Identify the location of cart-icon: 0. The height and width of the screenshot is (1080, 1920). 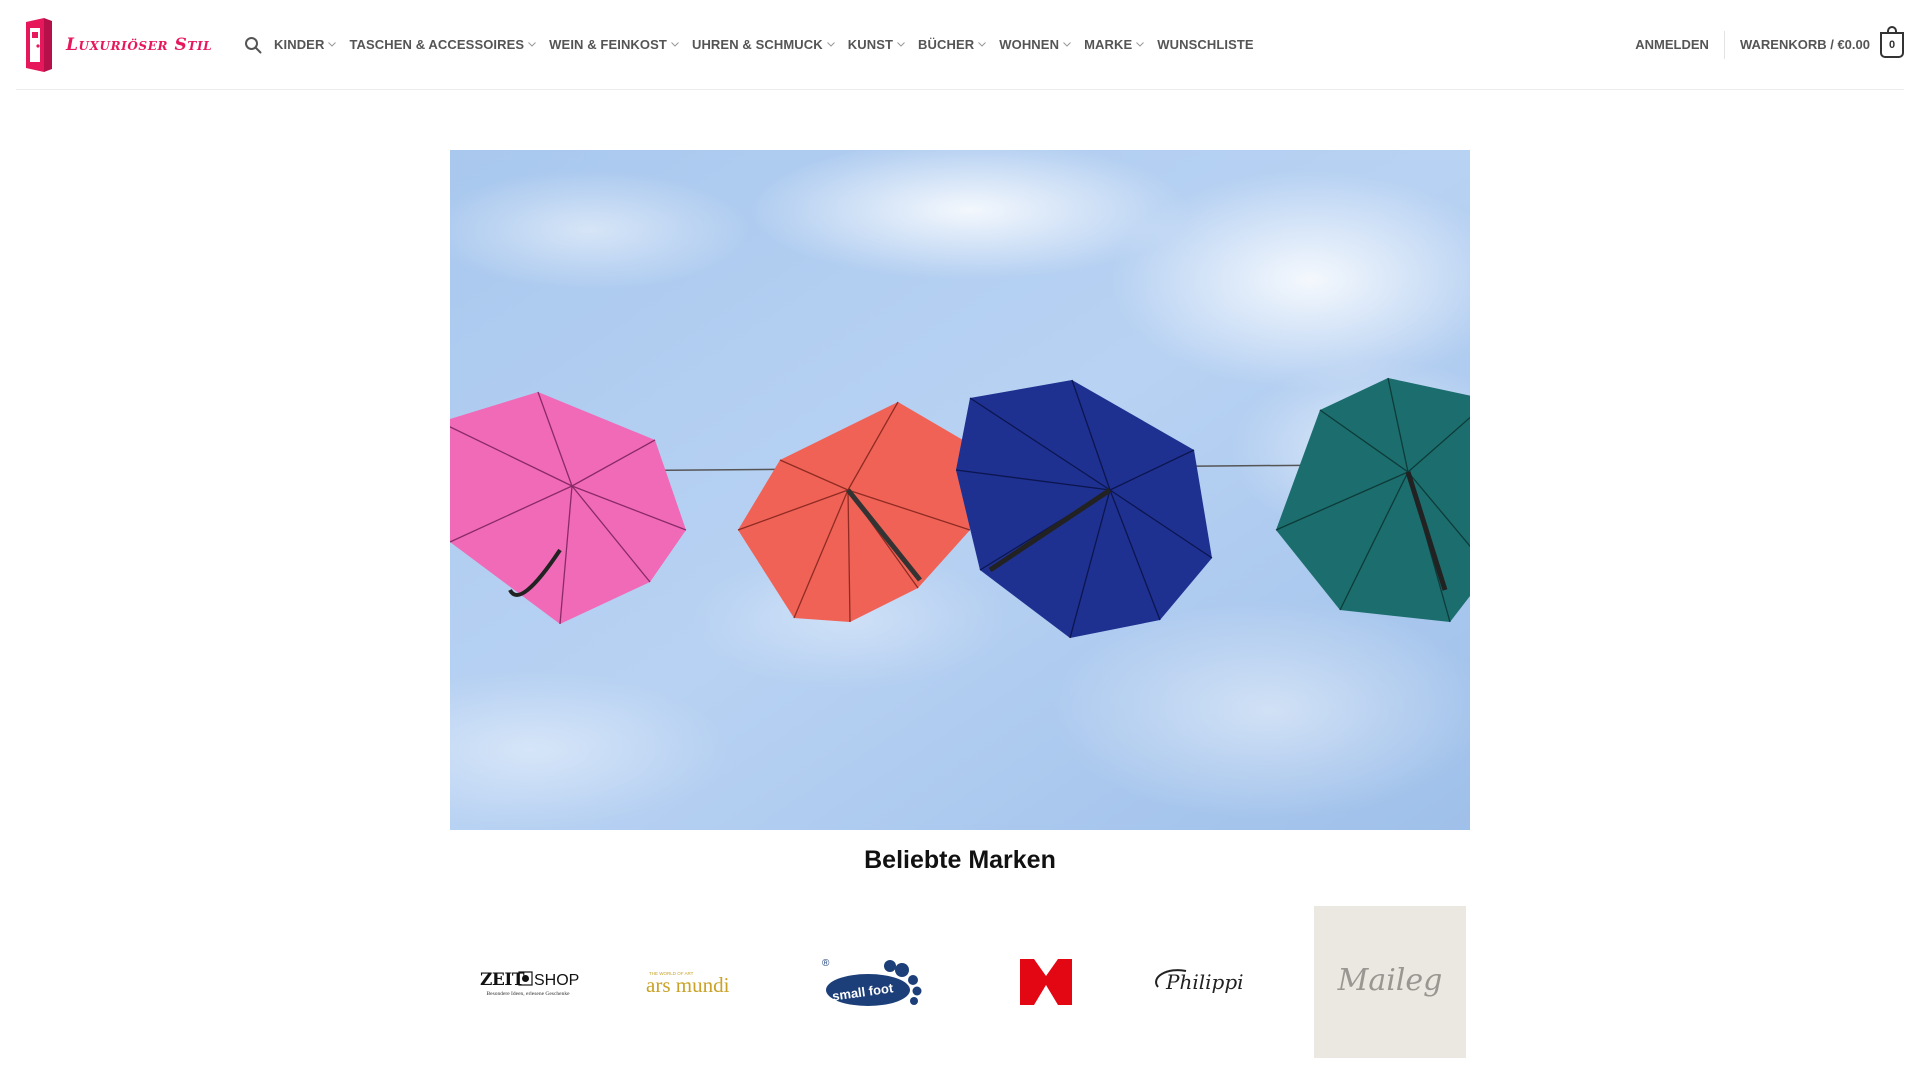
(1892, 41).